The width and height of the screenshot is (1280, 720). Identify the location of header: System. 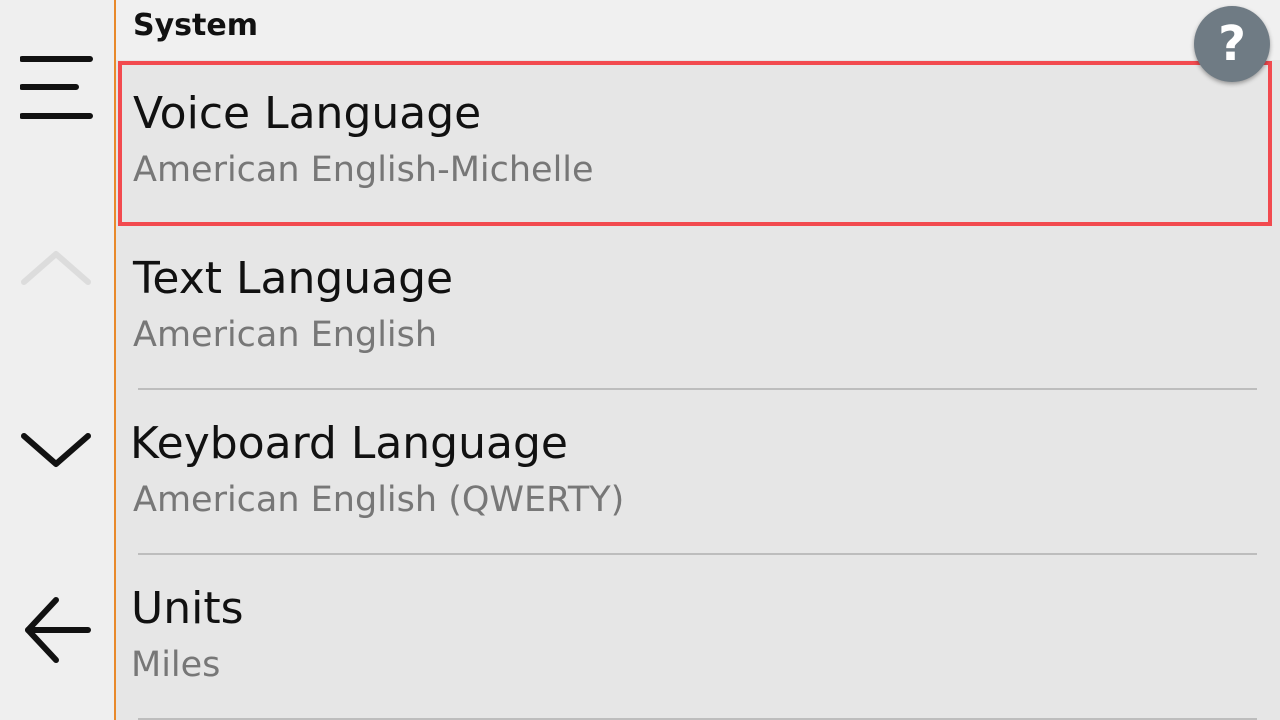
(698, 30).